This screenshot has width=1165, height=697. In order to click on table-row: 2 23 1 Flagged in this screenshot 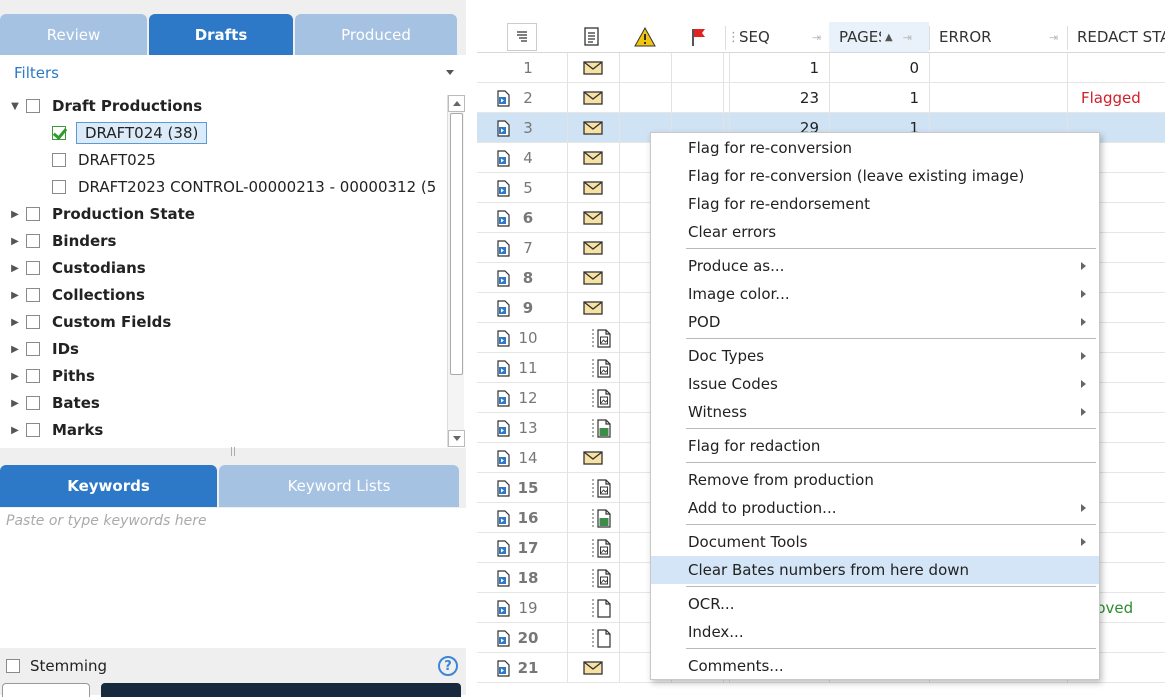, I will do `click(821, 98)`.